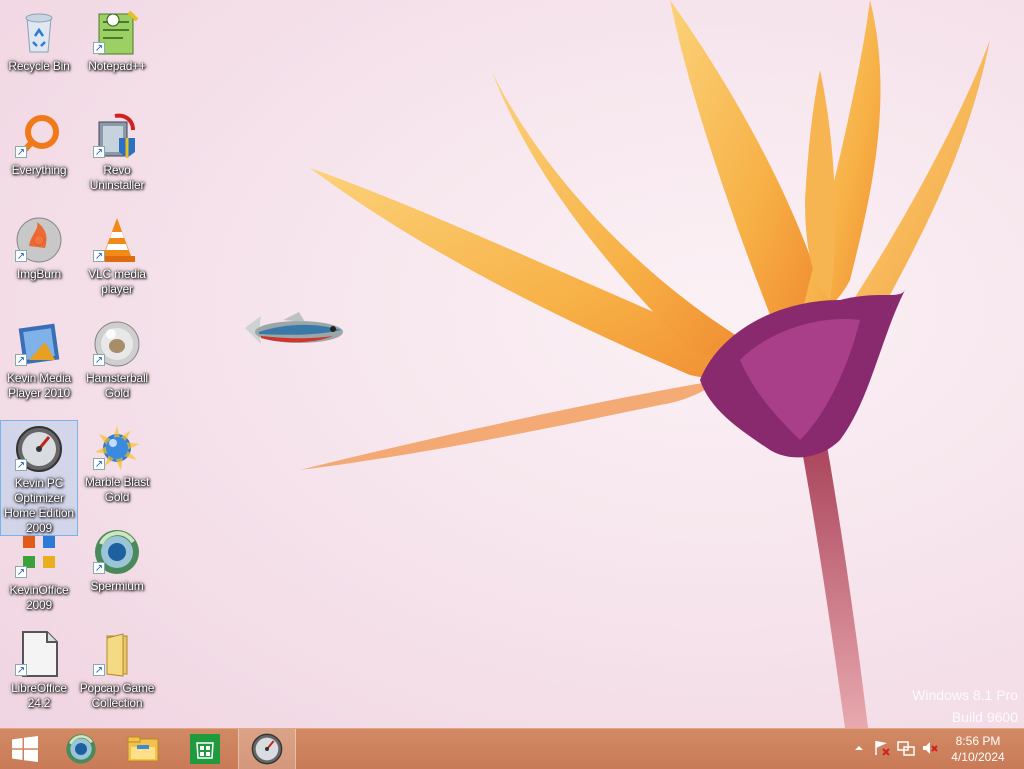 This screenshot has height=769, width=1024. I want to click on taskbar-pc-optimizer-button, so click(267, 749).